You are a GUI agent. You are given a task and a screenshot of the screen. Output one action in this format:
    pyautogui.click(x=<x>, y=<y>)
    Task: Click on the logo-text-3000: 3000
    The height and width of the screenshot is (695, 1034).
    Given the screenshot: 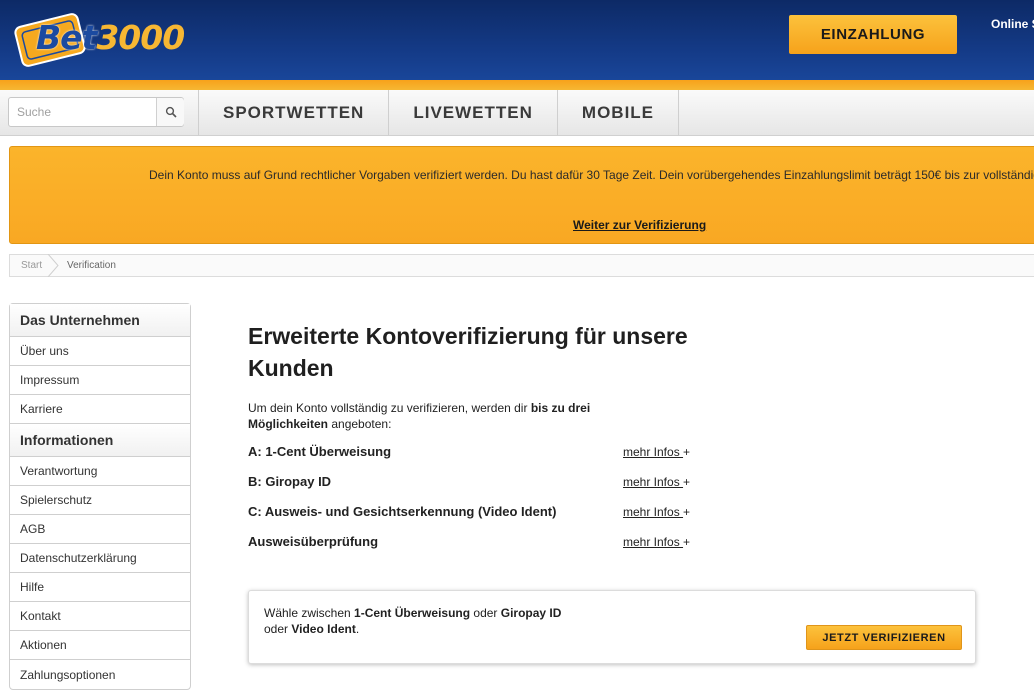 What is the action you would take?
    pyautogui.click(x=140, y=37)
    